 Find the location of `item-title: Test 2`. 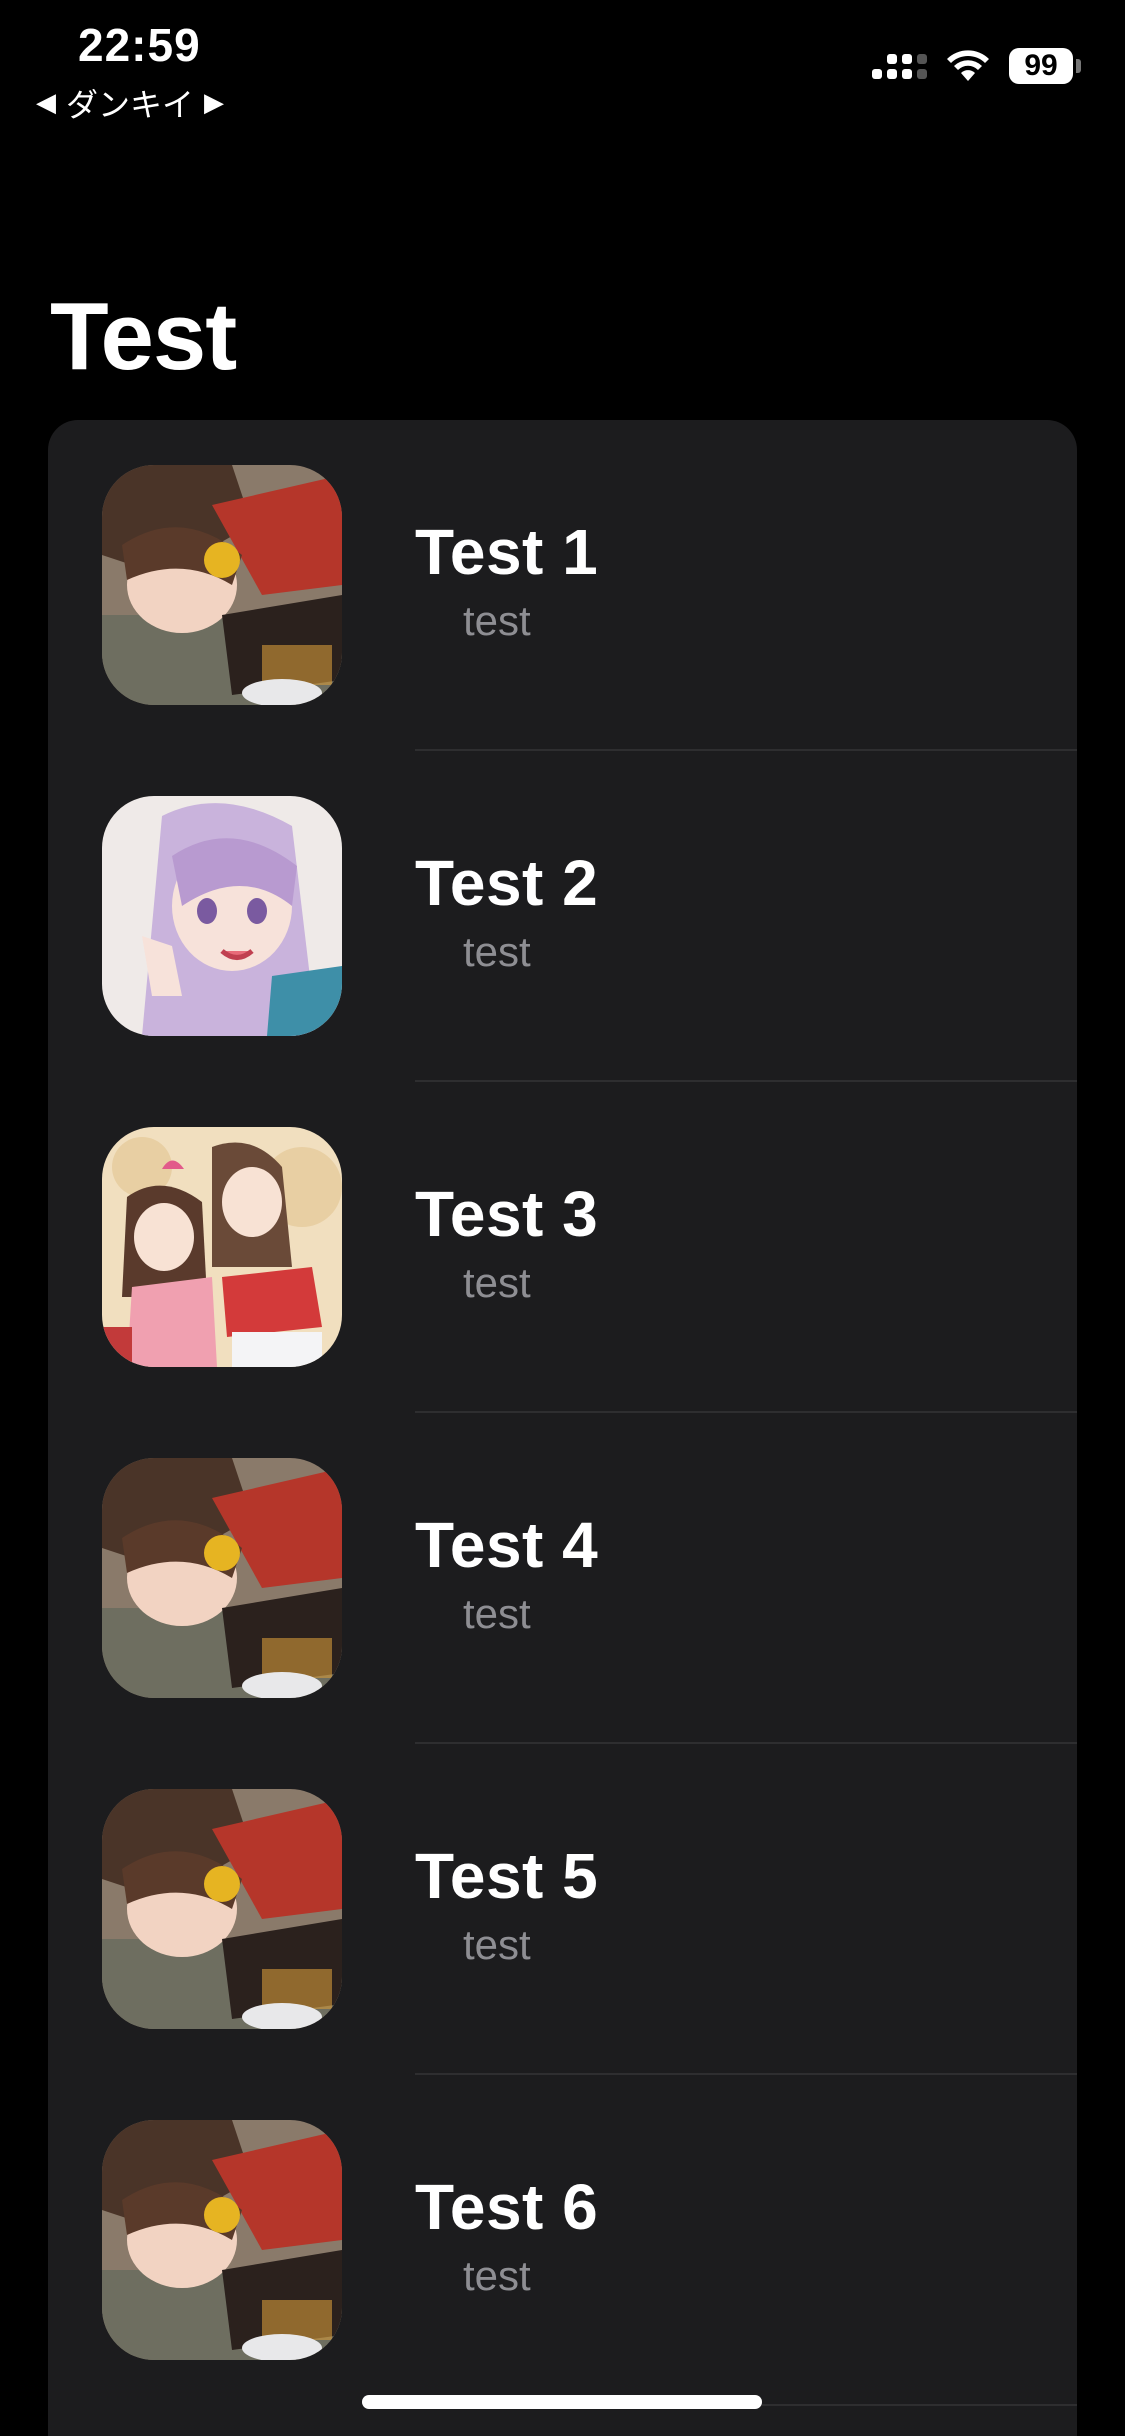

item-title: Test 2 is located at coordinates (507, 883).